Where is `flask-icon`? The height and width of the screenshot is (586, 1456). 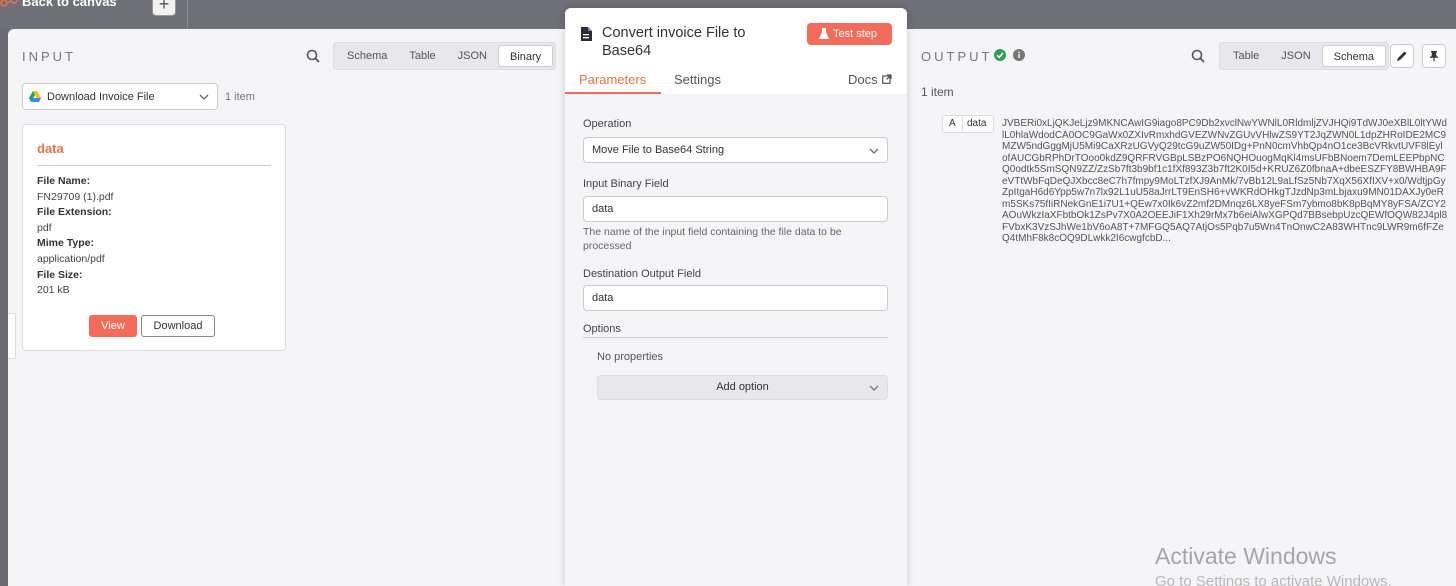 flask-icon is located at coordinates (824, 33).